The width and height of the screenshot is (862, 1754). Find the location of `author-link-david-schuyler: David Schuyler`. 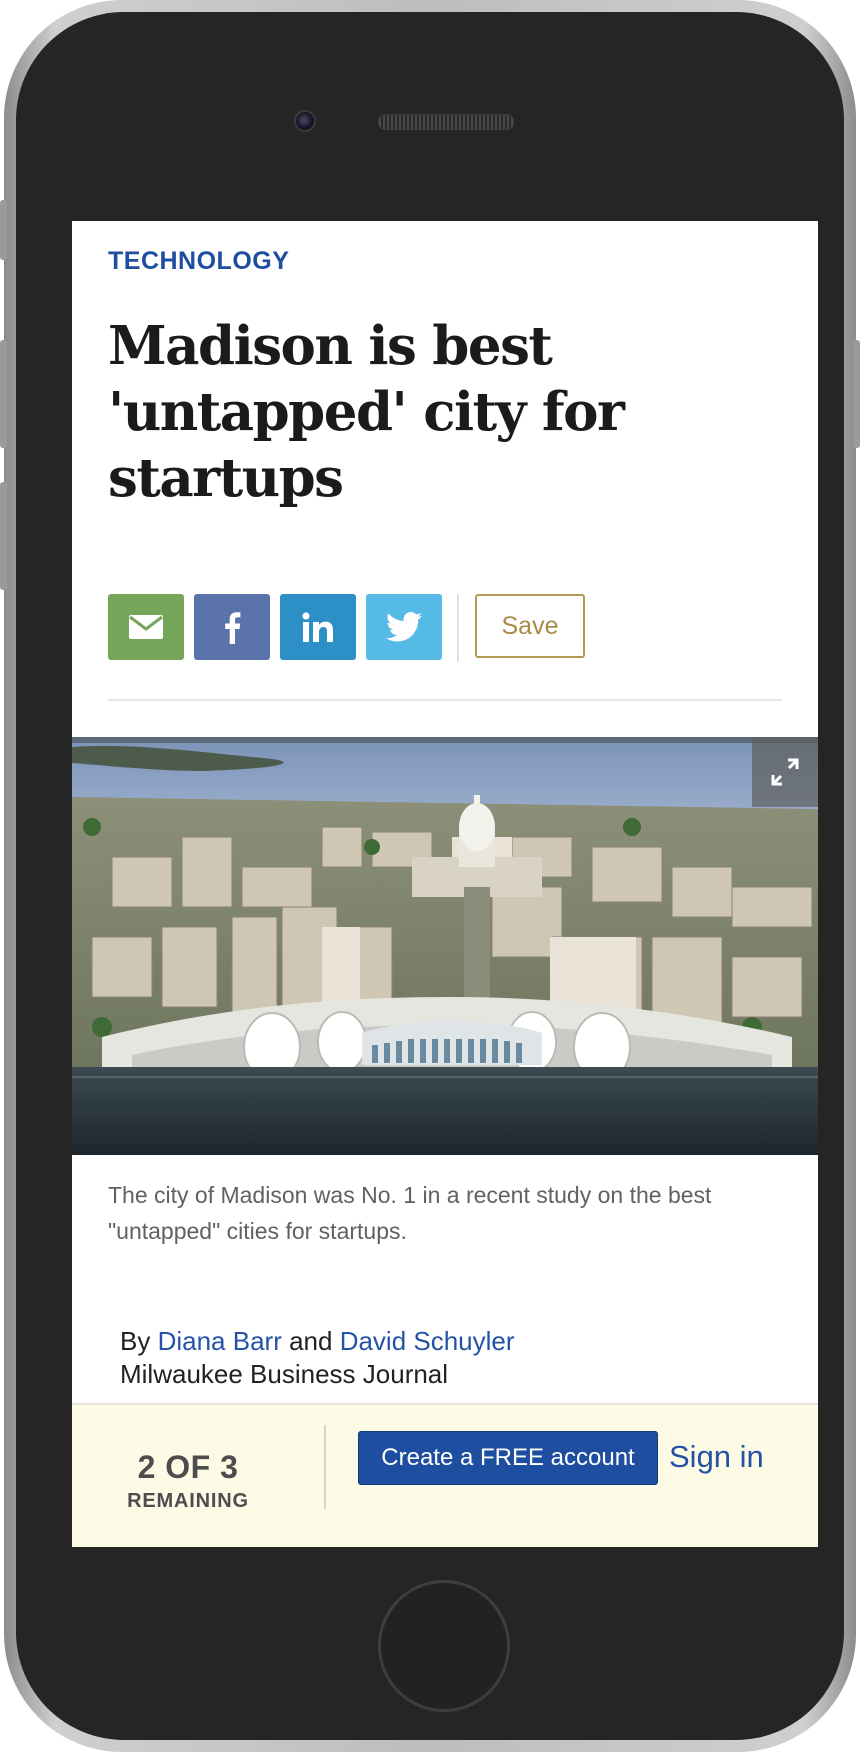

author-link-david-schuyler: David Schuyler is located at coordinates (427, 1341).